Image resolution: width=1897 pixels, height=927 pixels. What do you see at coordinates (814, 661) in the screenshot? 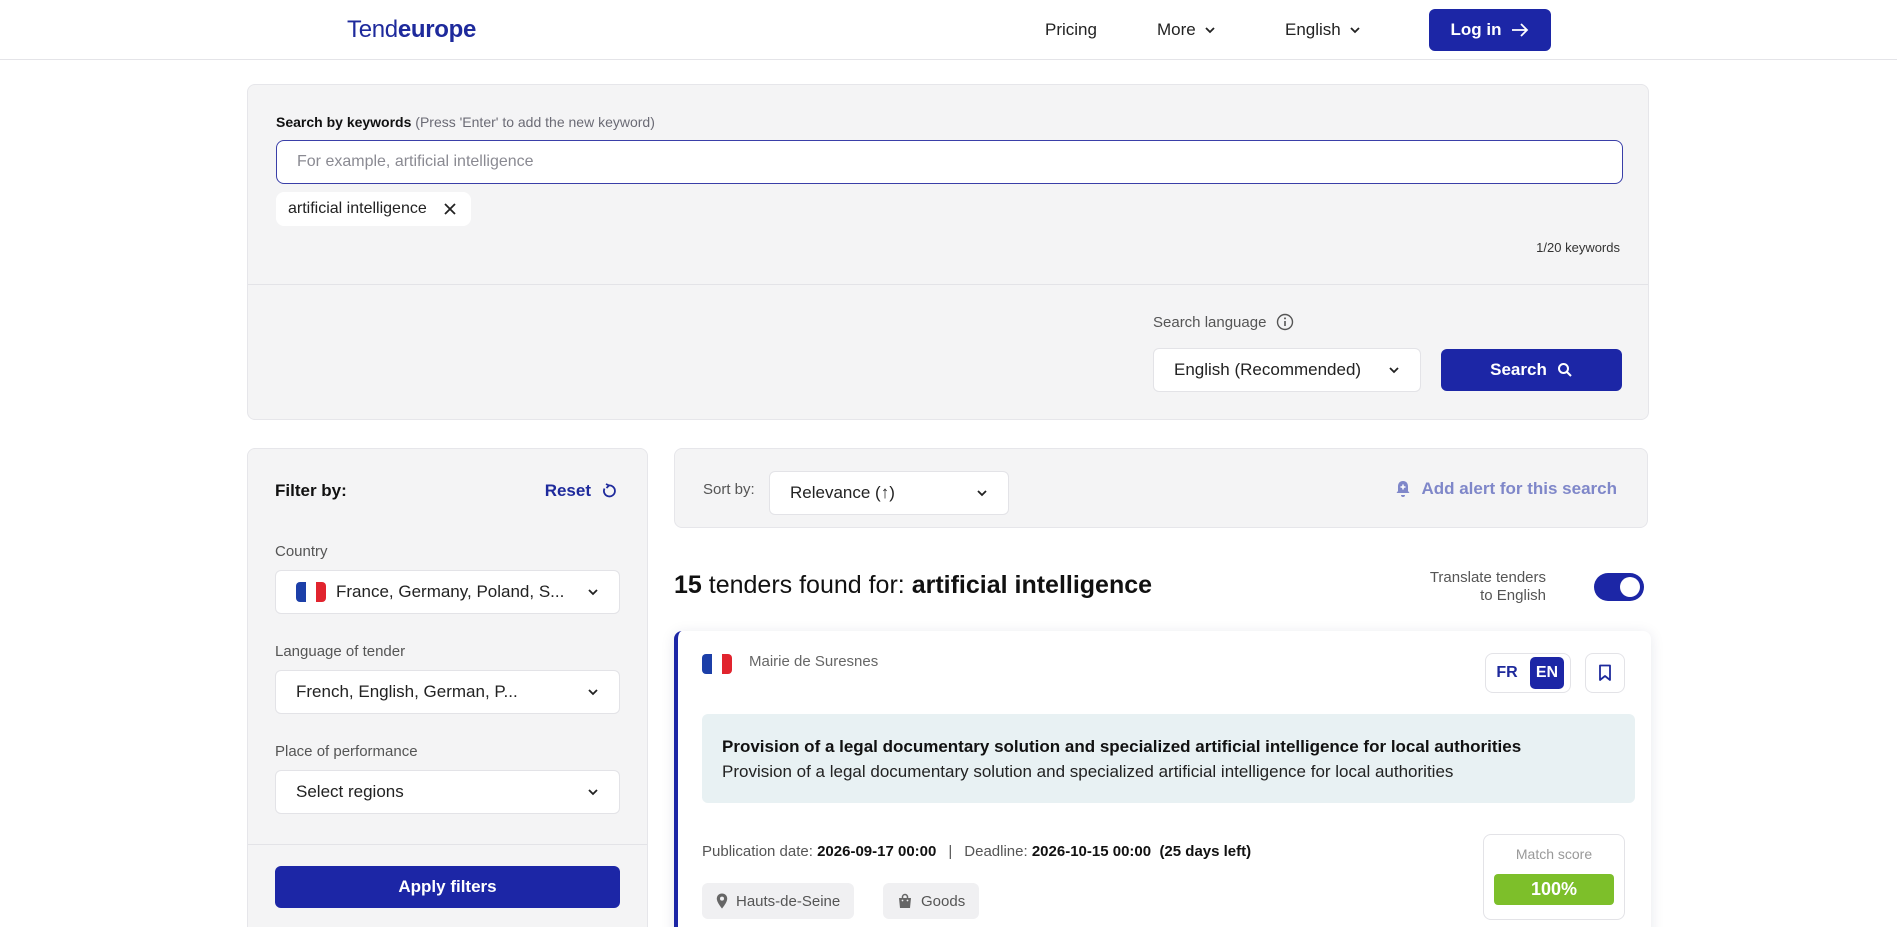
I see `buyer-name: Mairie de Suresnes` at bounding box center [814, 661].